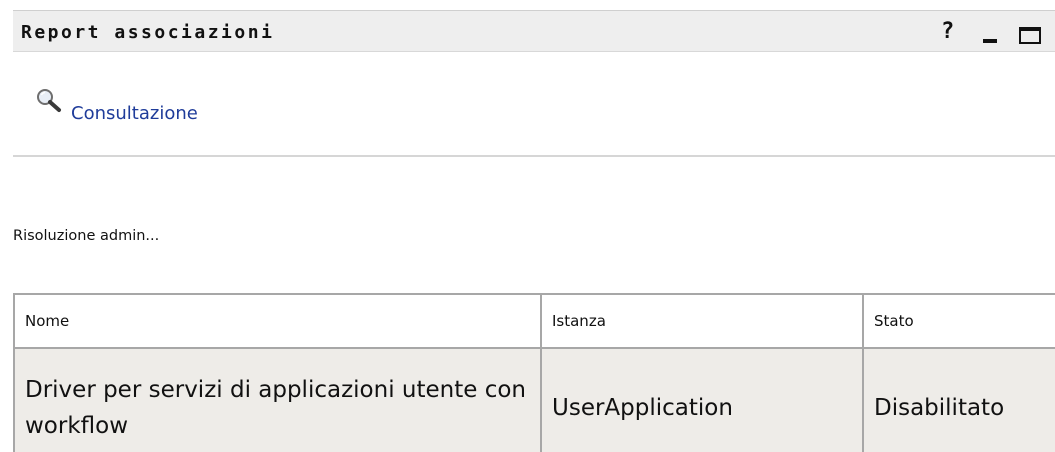  Describe the element at coordinates (958, 399) in the screenshot. I see `cell-status: Disabilitato` at that location.